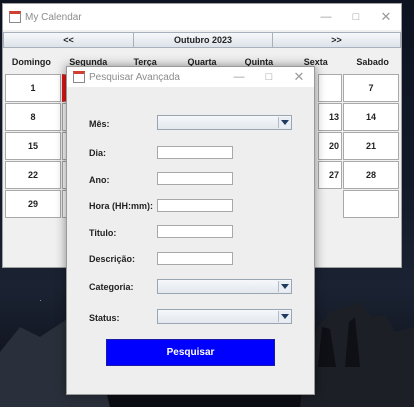  What do you see at coordinates (224, 122) in the screenshot?
I see `month-combobox` at bounding box center [224, 122].